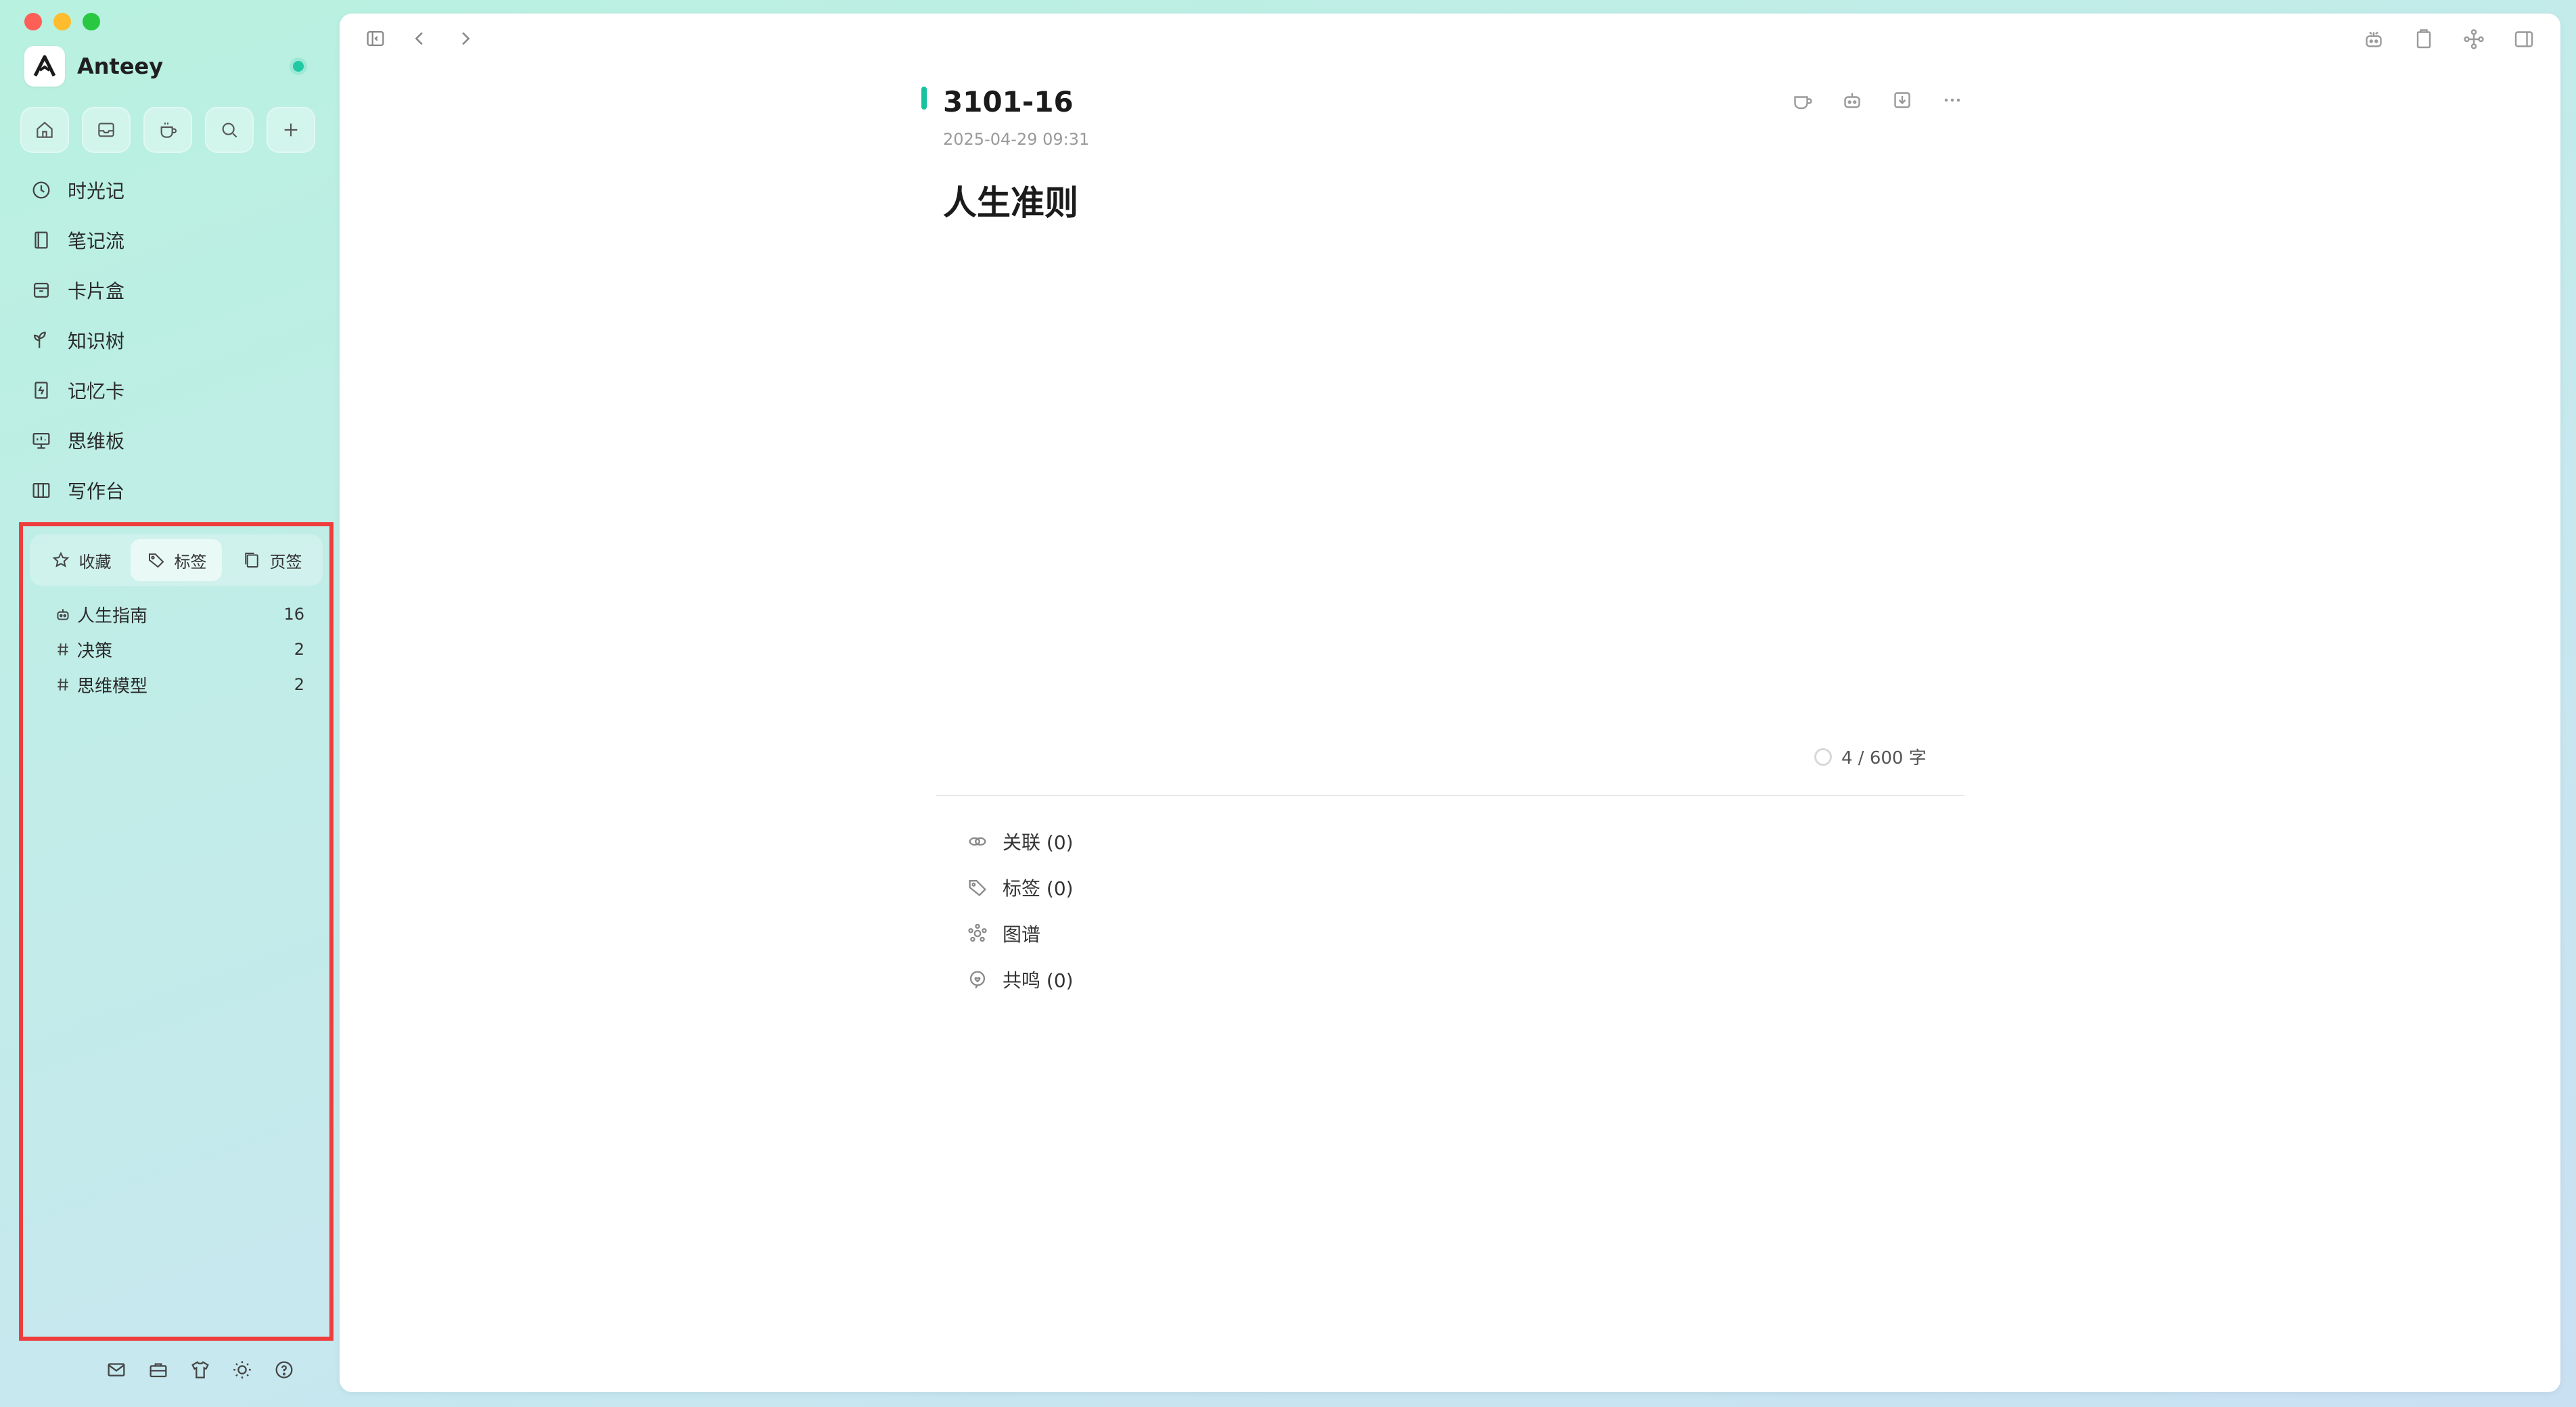  What do you see at coordinates (107, 130) in the screenshot?
I see `inbox-button` at bounding box center [107, 130].